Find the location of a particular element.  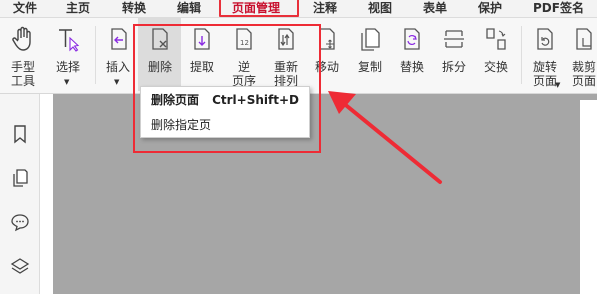

replace-page-icon is located at coordinates (412, 39).